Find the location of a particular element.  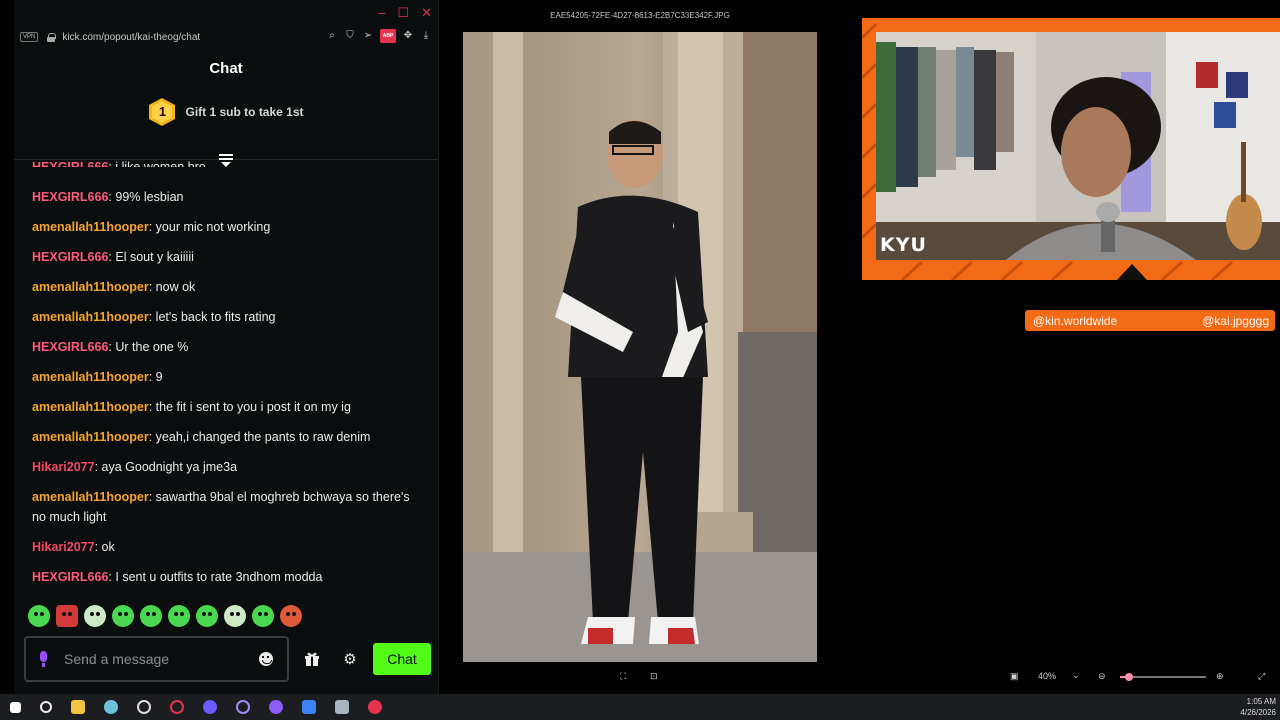

minimize-button: – is located at coordinates (381, 13).